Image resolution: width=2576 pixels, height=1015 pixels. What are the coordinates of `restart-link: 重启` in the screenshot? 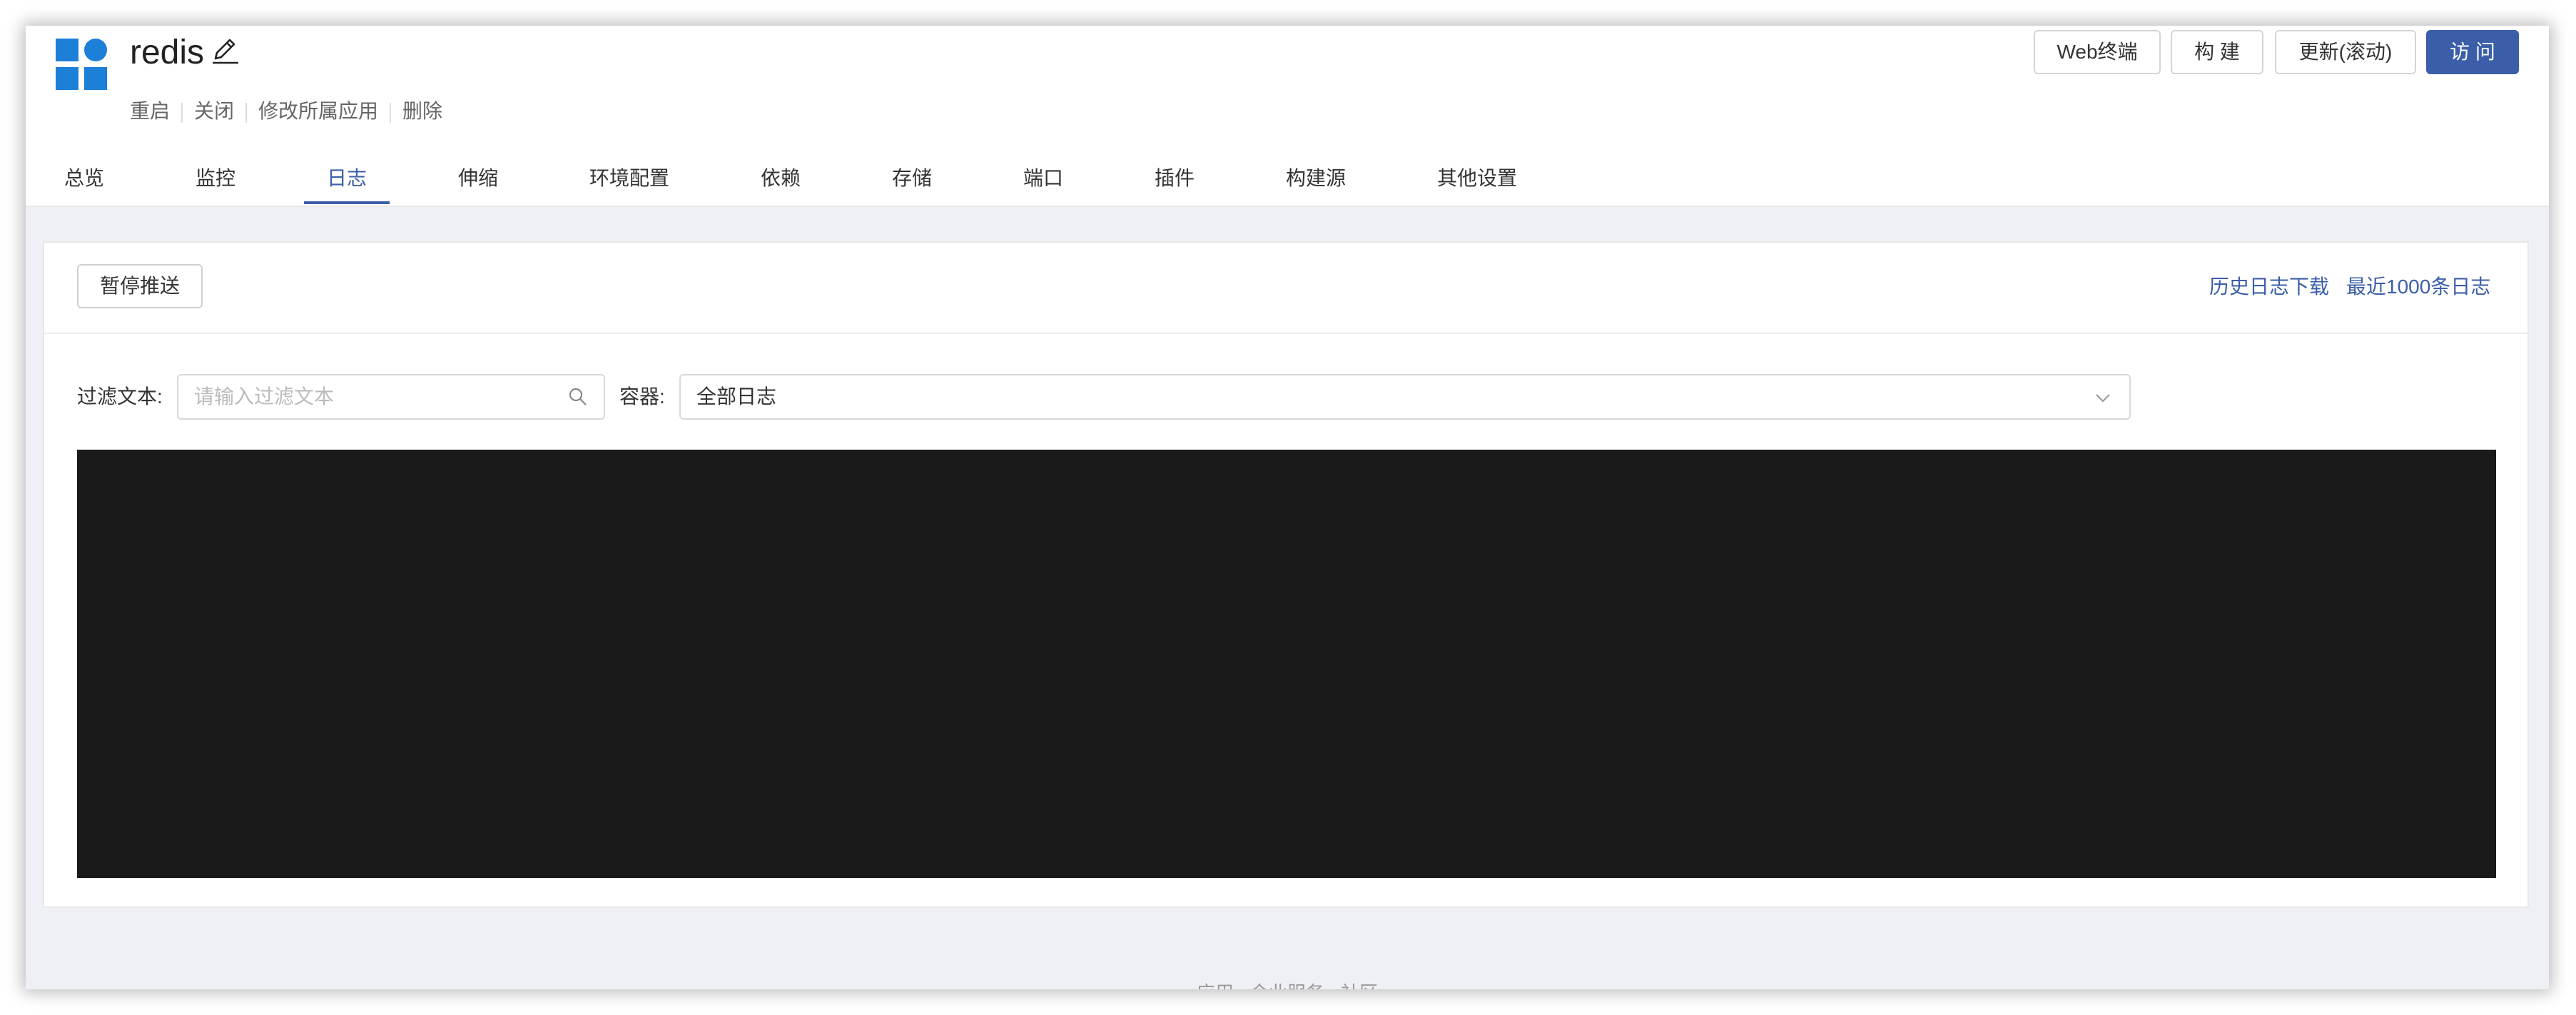 It's located at (150, 111).